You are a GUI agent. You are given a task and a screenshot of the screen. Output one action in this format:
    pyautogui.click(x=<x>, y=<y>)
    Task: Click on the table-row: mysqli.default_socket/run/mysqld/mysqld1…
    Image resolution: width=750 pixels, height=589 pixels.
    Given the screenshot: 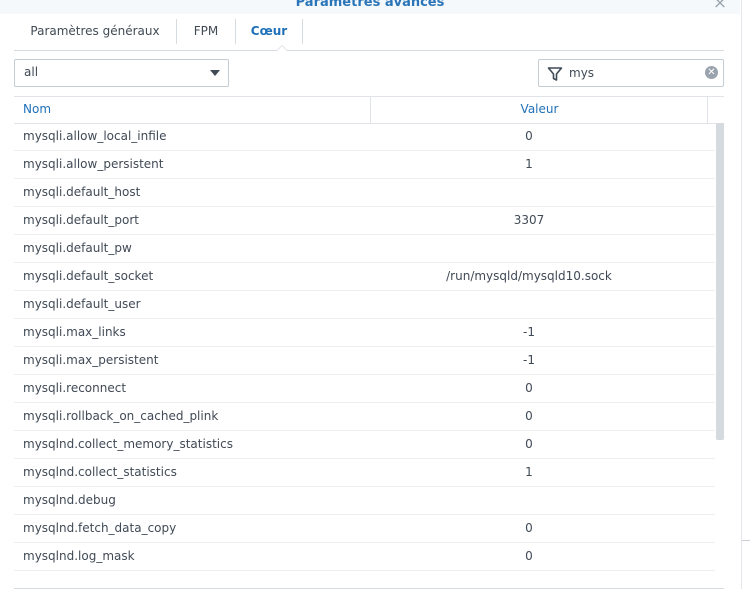 What is the action you would take?
    pyautogui.click(x=364, y=277)
    